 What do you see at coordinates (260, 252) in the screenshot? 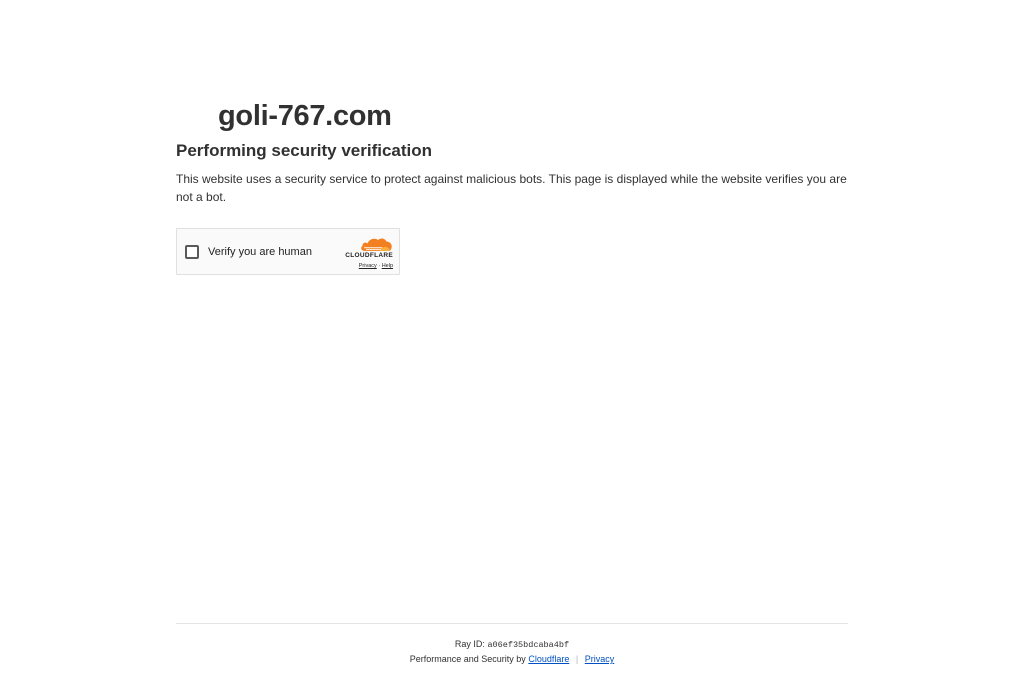
I see `verify-checkbox-label: Verify you are human` at bounding box center [260, 252].